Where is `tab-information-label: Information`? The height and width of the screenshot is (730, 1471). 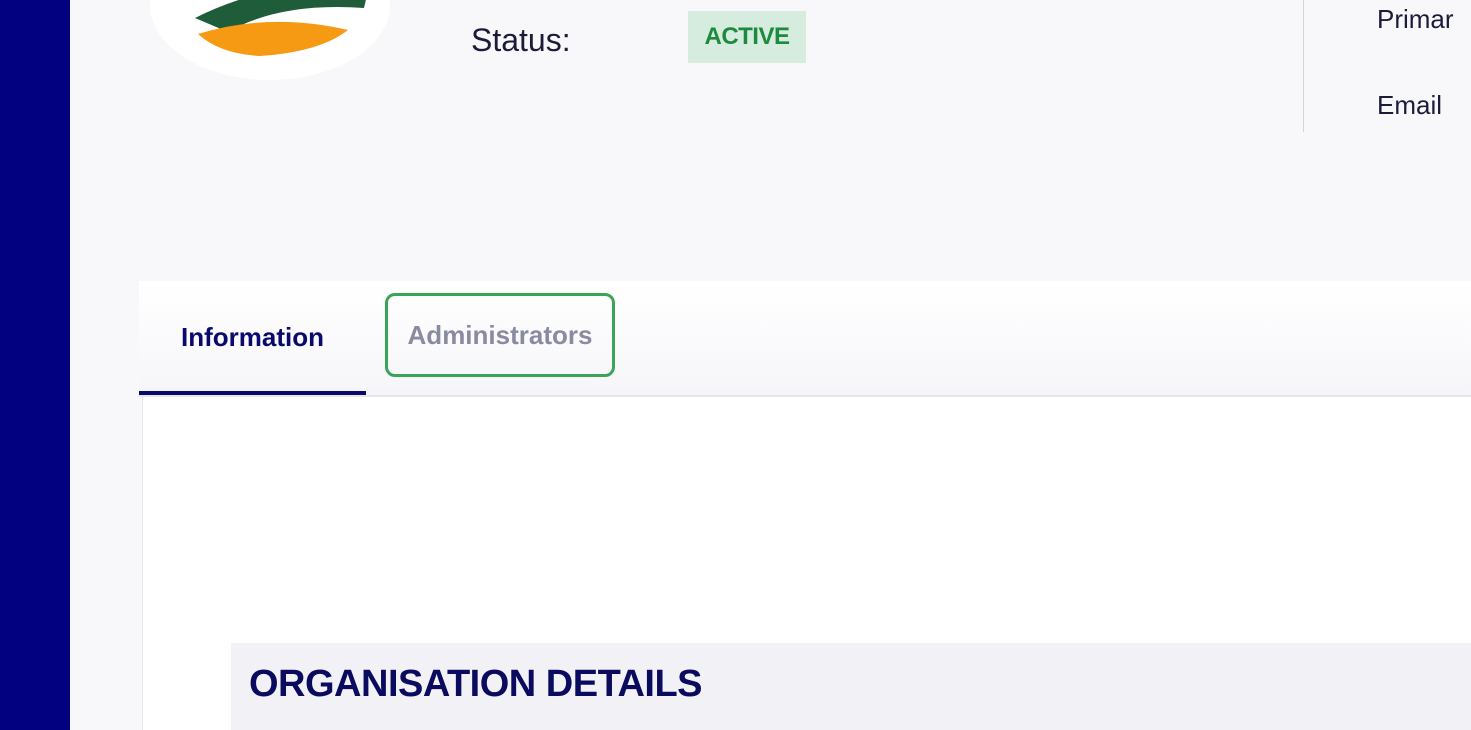
tab-information-label: Information is located at coordinates (252, 336).